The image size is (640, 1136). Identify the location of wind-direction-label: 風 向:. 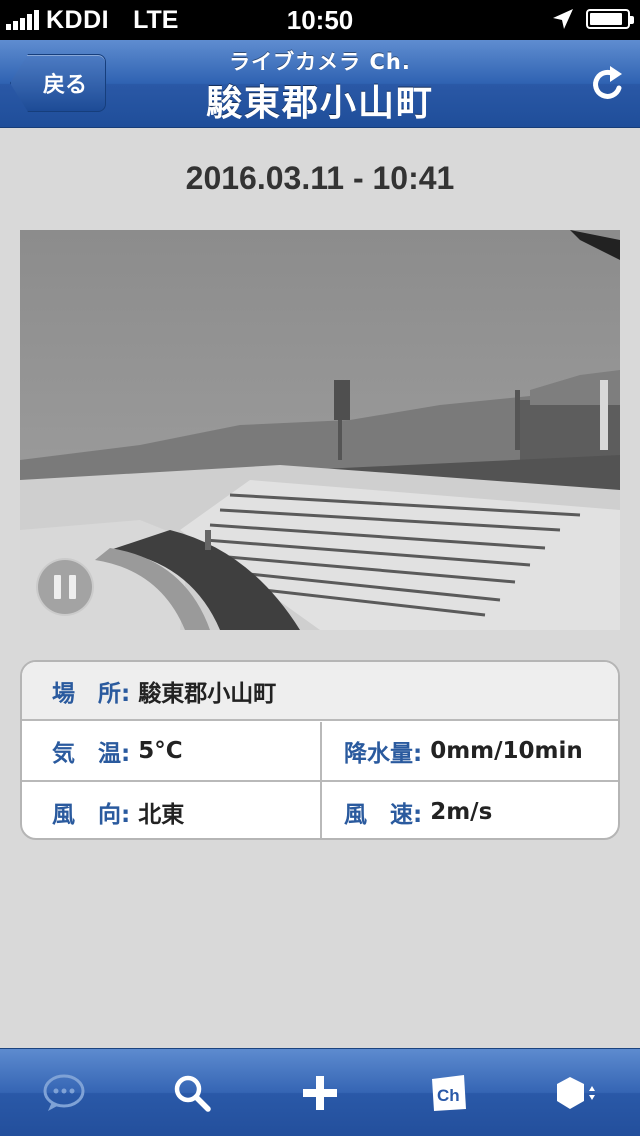
(91, 814).